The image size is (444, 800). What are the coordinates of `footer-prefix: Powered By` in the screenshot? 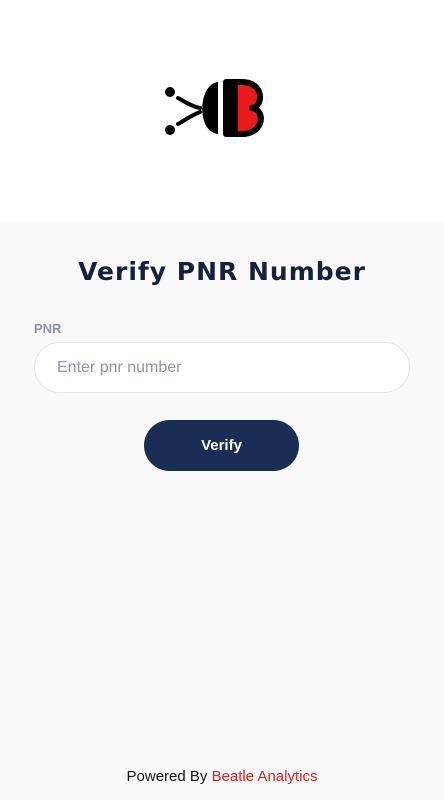 It's located at (167, 776).